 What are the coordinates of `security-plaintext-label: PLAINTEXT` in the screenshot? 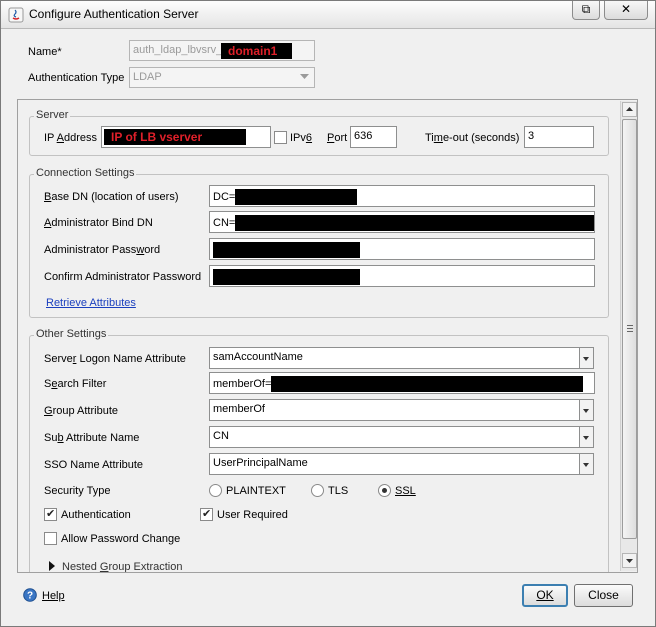 It's located at (256, 491).